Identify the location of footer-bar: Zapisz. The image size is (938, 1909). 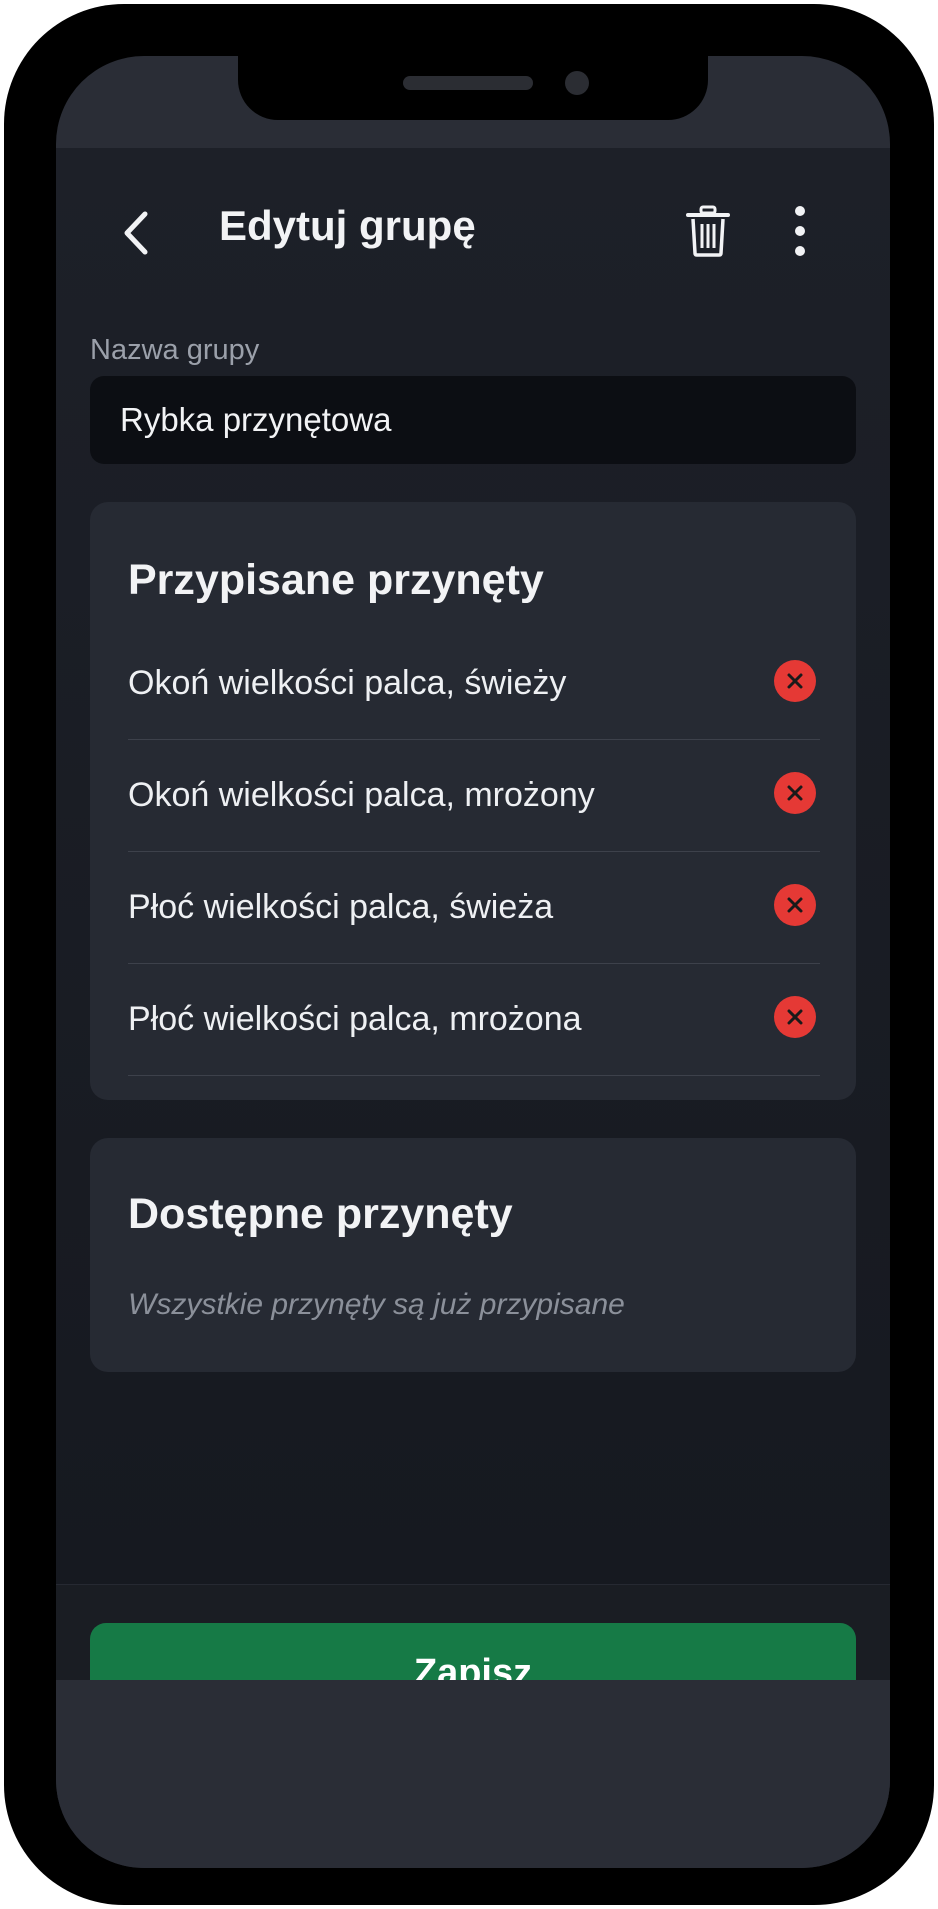
(473, 1632).